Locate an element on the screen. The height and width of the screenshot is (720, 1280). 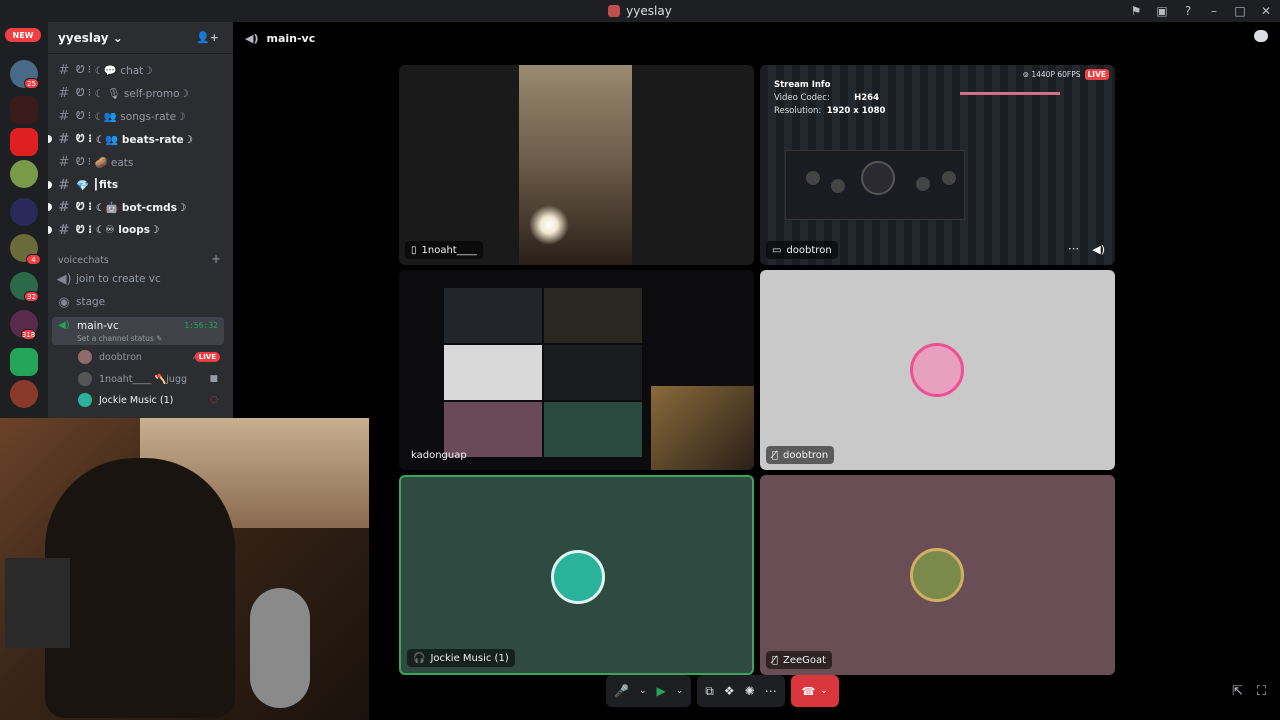
voice-timer: 1:56:32 is located at coordinates (201, 325).